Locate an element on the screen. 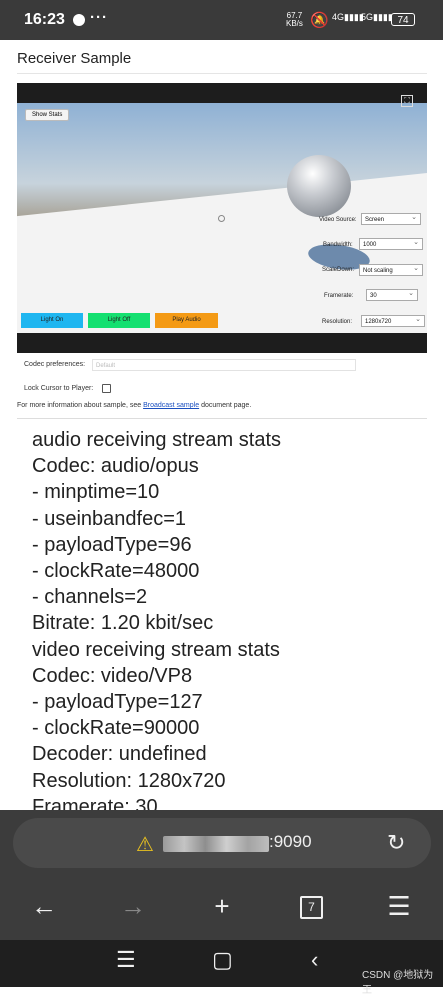  tabs-icon: 7 is located at coordinates (311, 907).